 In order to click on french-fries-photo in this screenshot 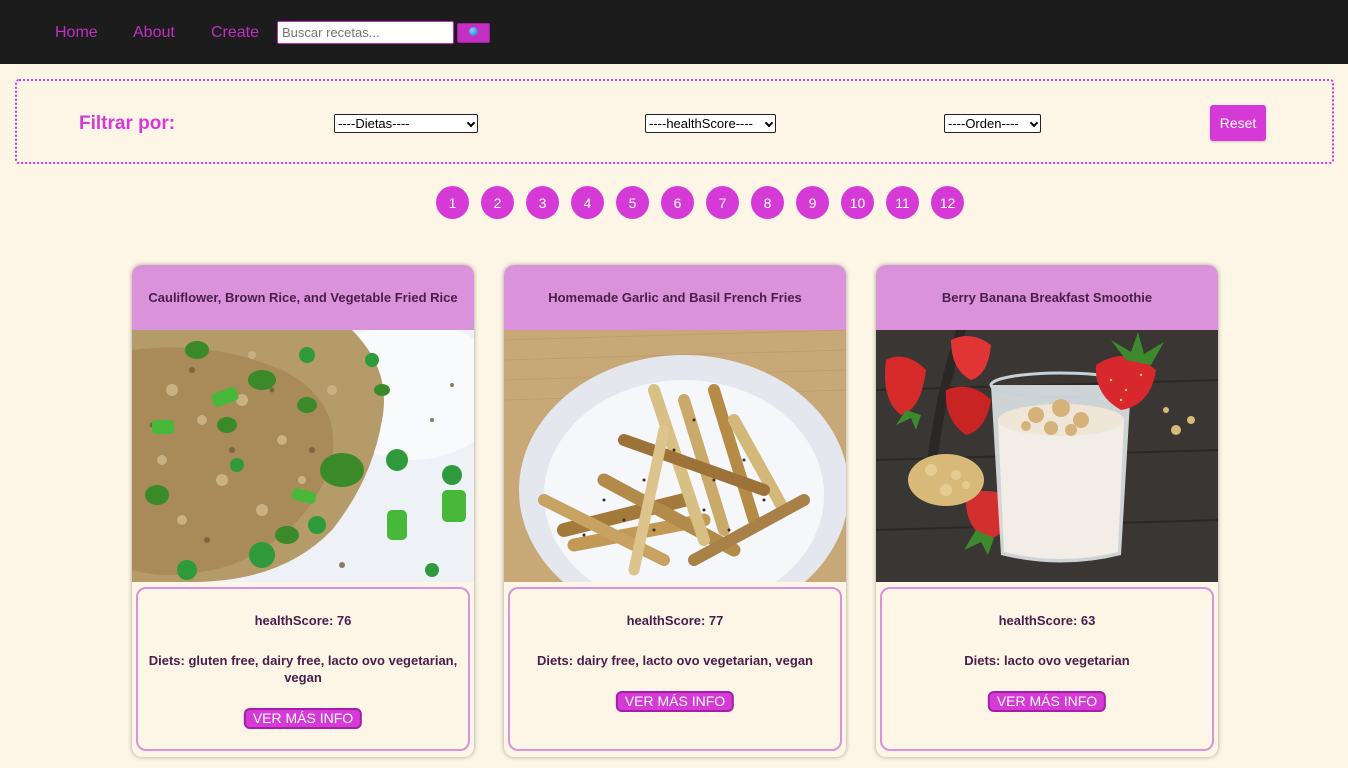, I will do `click(675, 456)`.